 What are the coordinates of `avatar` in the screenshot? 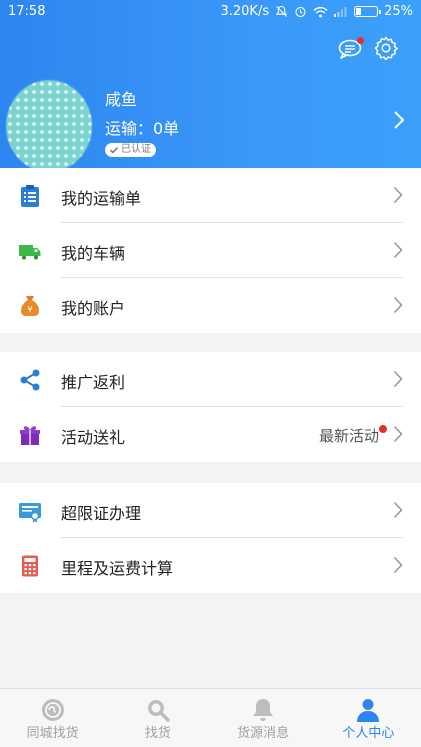 It's located at (49, 126).